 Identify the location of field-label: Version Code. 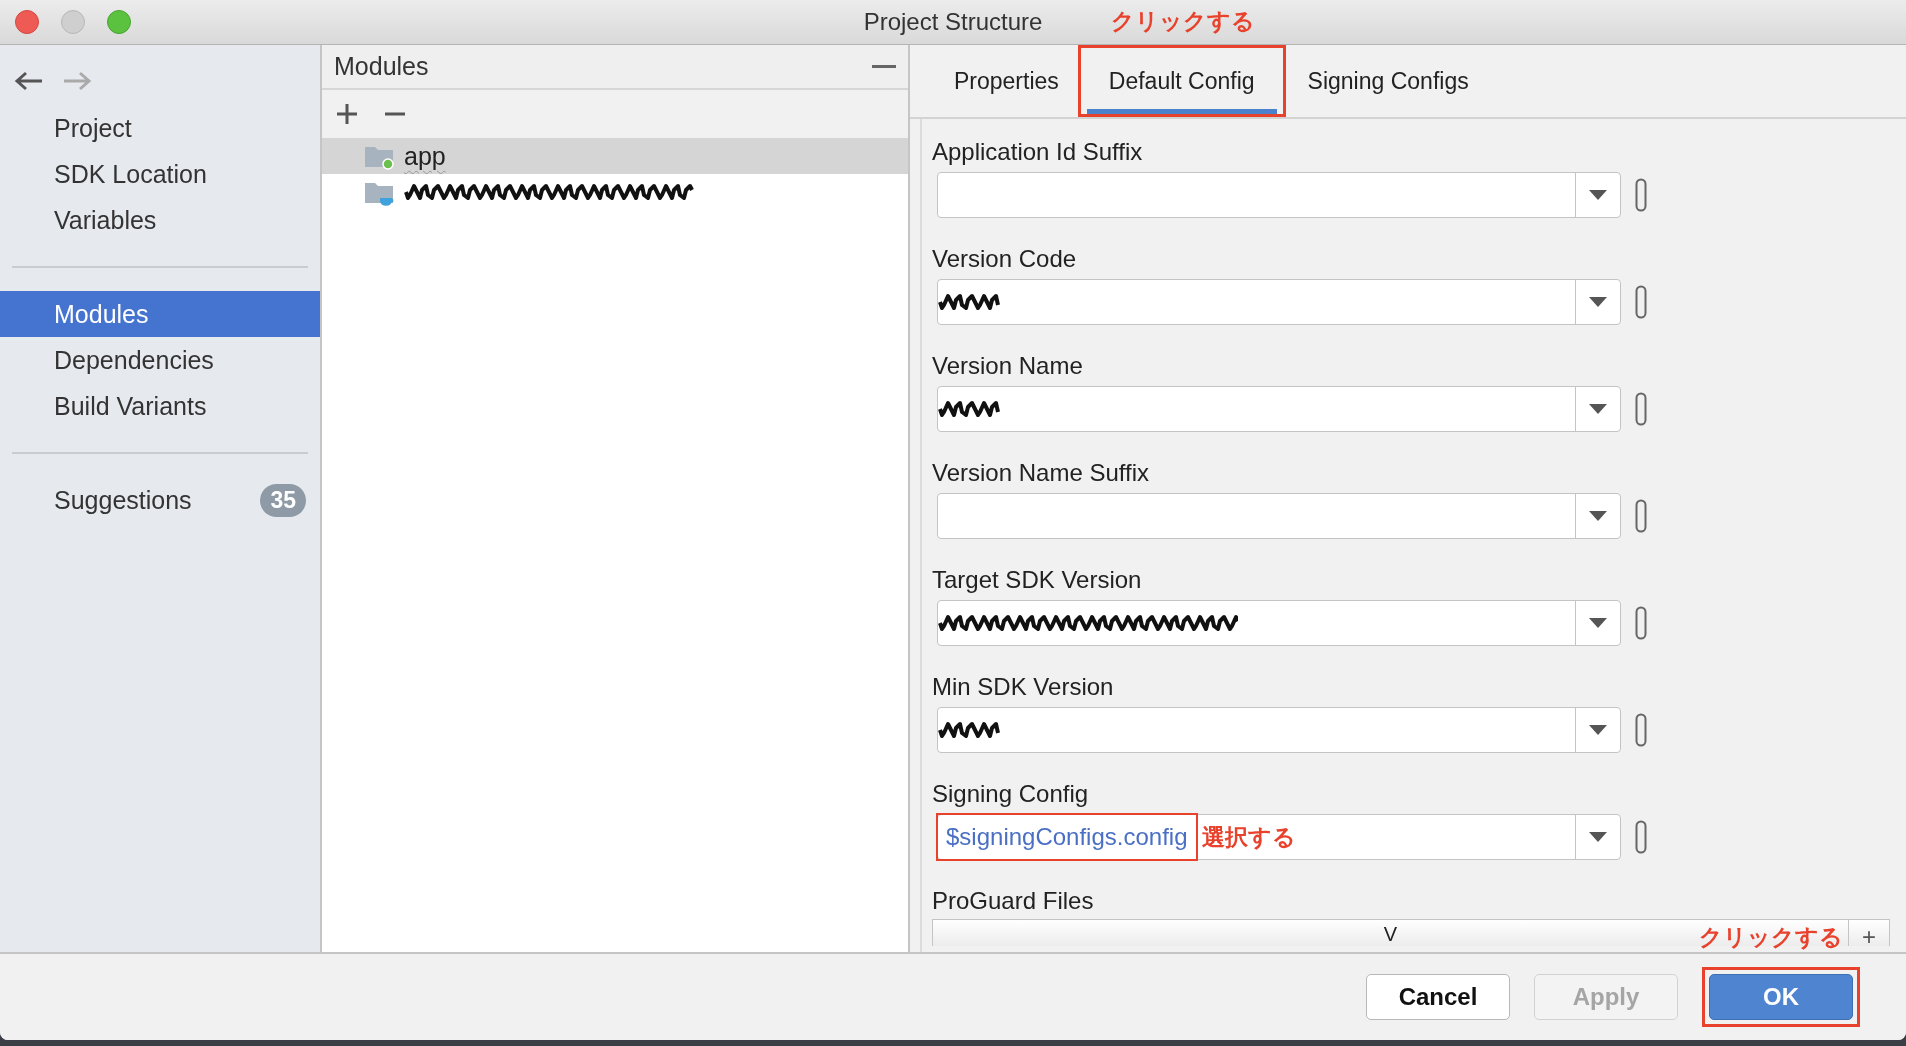
(1005, 259).